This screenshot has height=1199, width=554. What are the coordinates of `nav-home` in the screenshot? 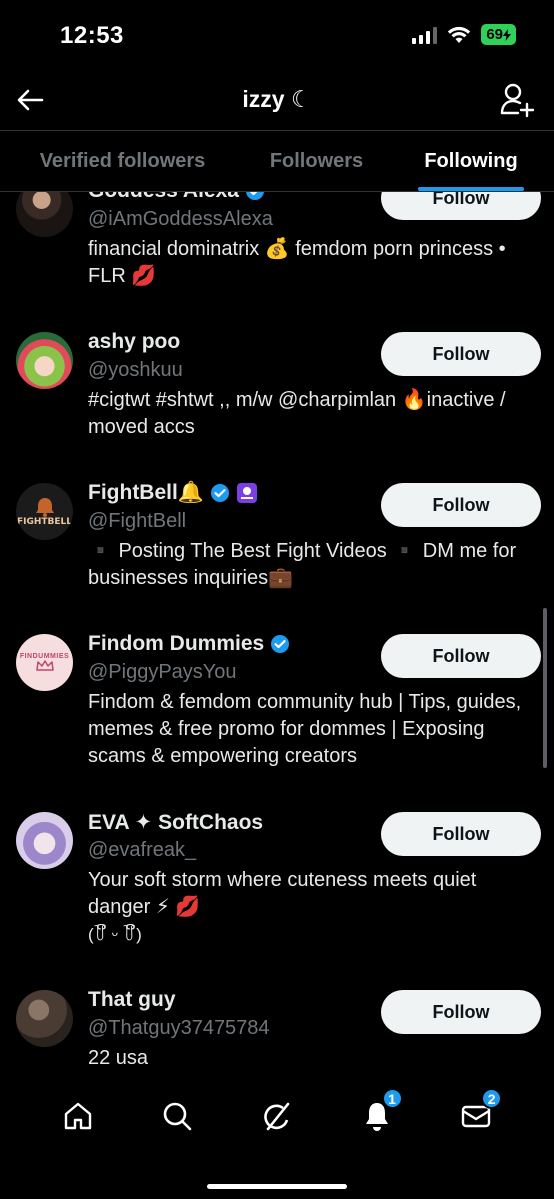 It's located at (78, 1116).